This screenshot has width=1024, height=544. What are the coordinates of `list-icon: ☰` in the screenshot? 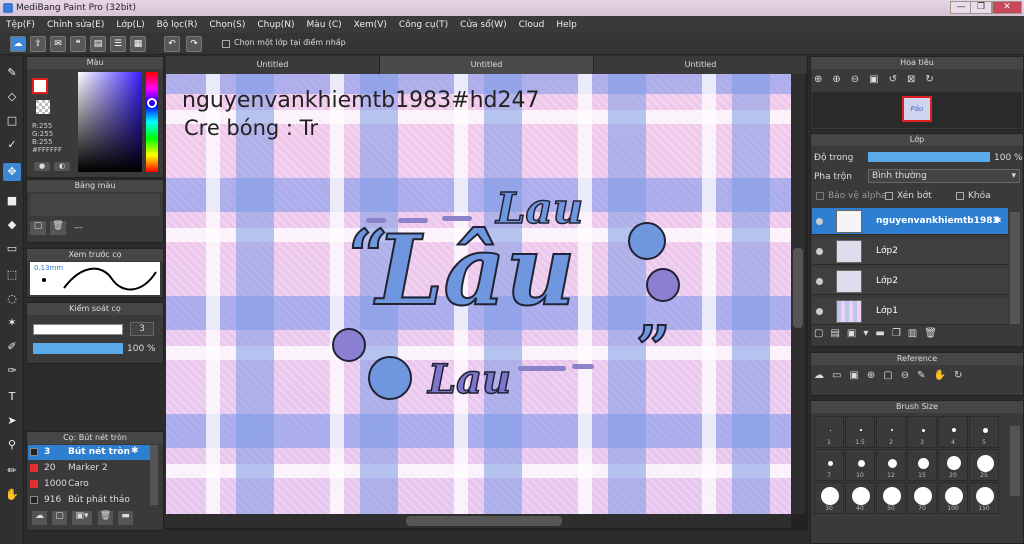 It's located at (118, 44).